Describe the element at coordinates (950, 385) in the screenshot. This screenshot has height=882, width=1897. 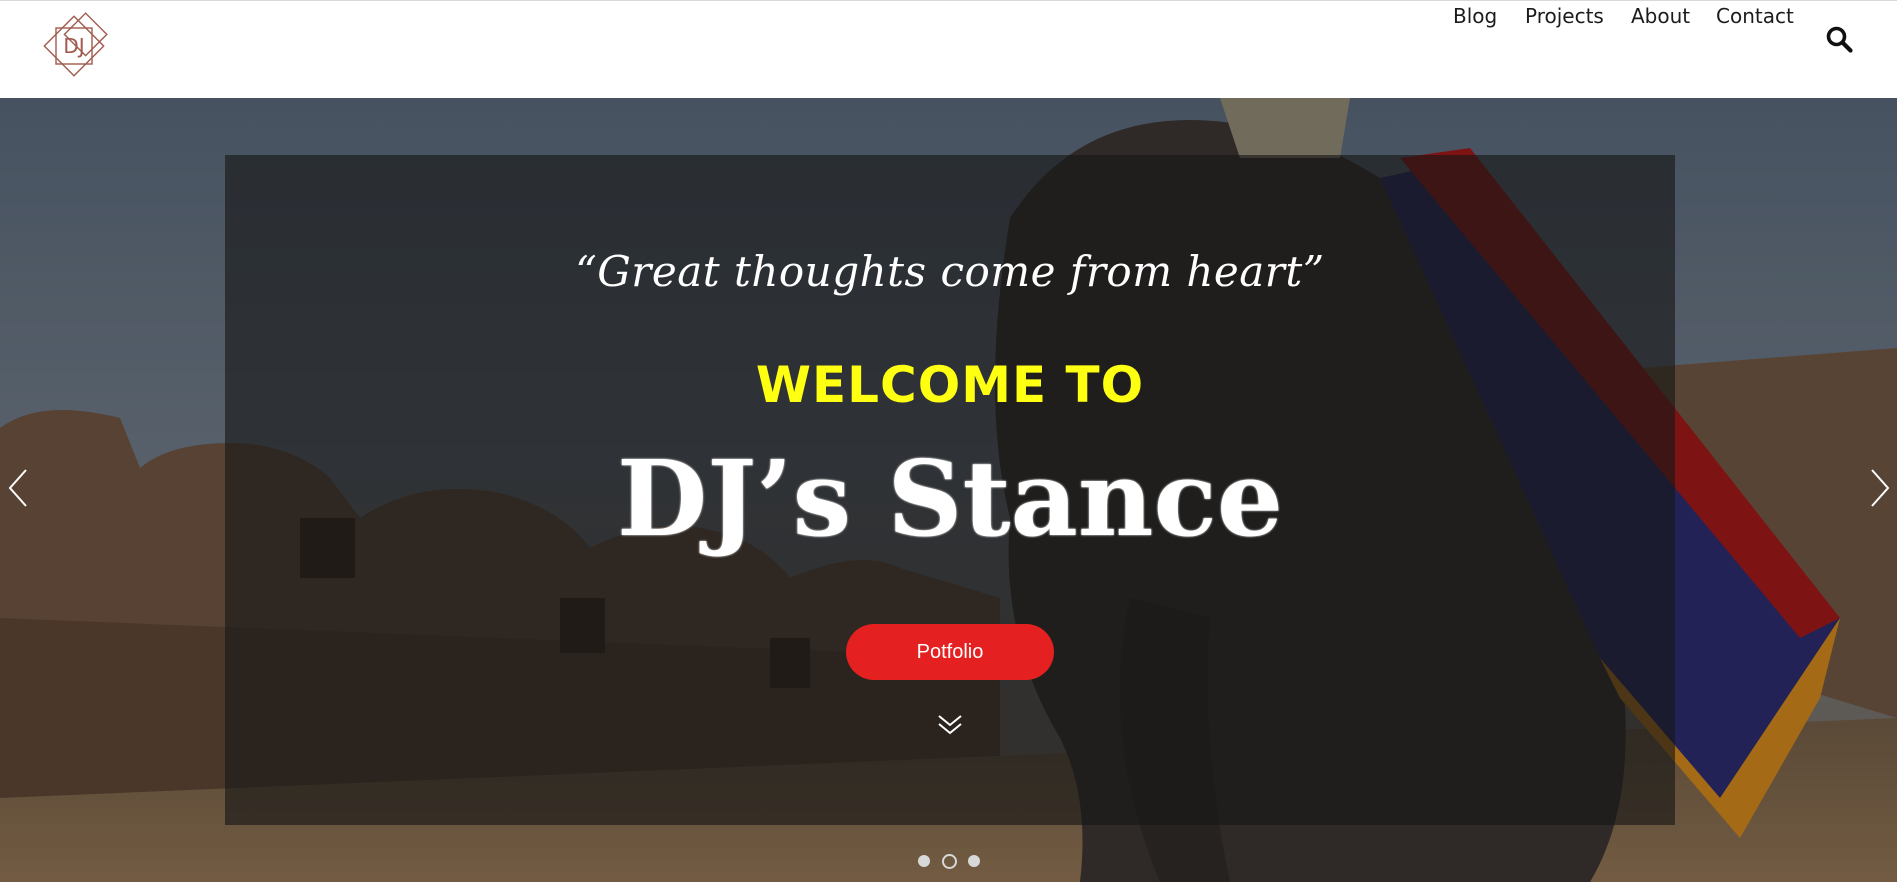
I see `hero-welcome-text: WELCOME TO` at that location.